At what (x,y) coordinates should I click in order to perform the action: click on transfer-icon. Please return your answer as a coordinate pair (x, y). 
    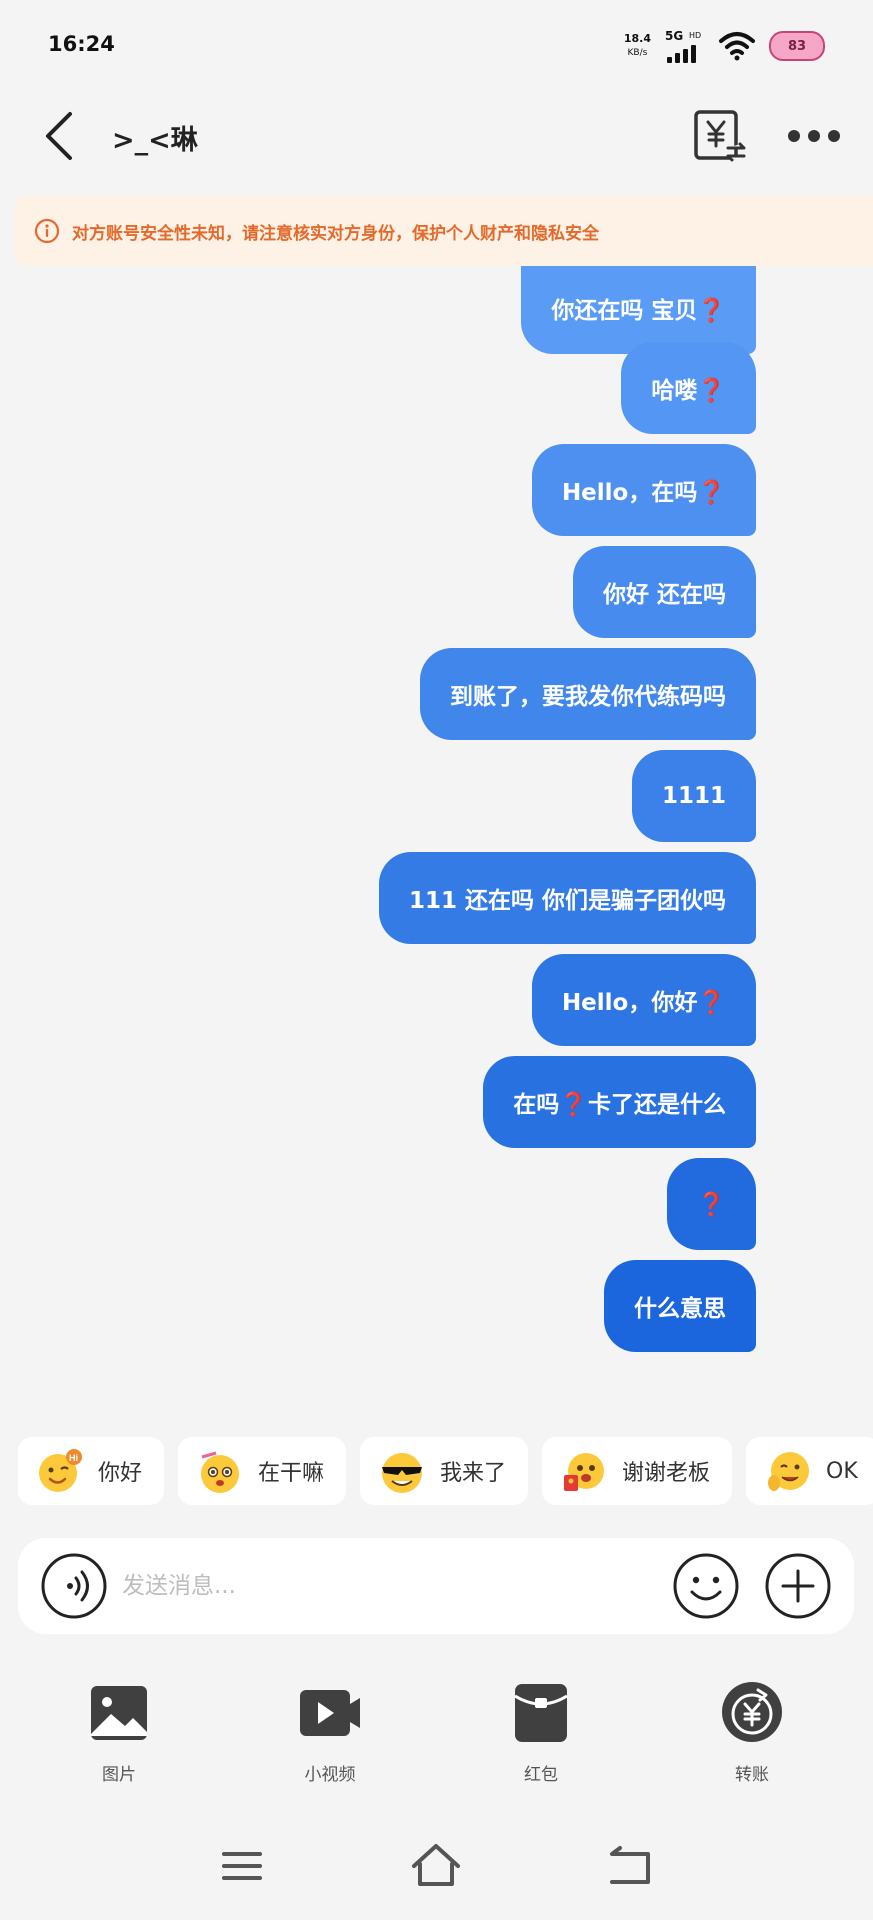
    Looking at the image, I should click on (752, 1712).